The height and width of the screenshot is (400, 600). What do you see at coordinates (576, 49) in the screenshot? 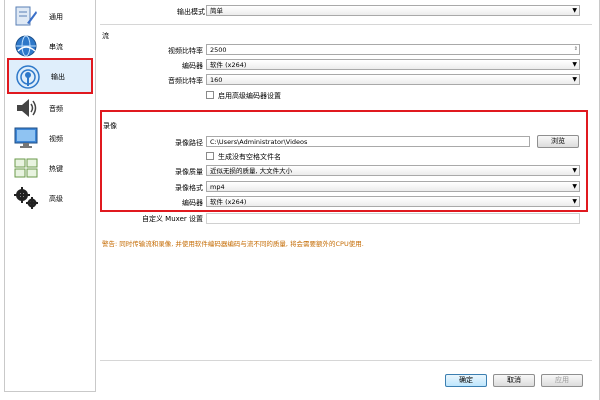
I see `spinner-arrows-icon: ⇕` at bounding box center [576, 49].